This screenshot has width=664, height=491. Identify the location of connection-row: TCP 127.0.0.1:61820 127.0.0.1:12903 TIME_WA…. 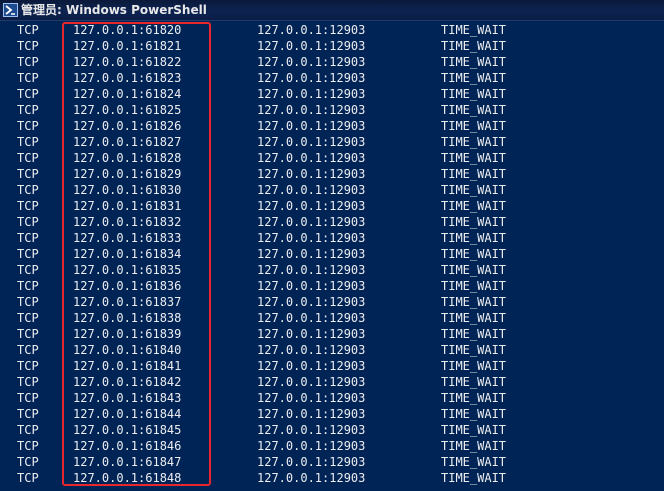
(332, 30).